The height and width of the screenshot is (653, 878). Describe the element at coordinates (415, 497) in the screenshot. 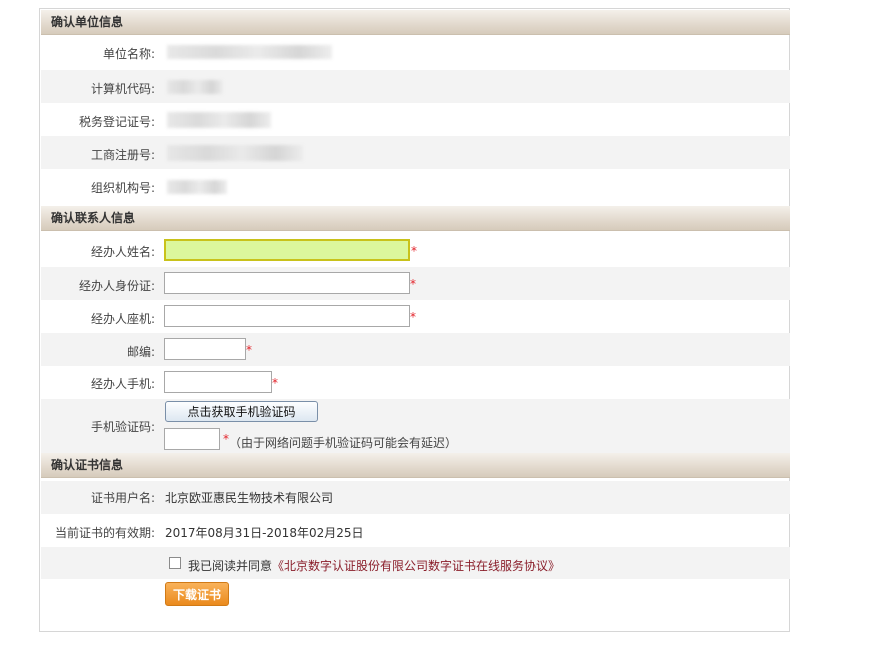

I see `cert-user-row: 证书用户名: 北京欧亚惠民生物技术有限公司` at that location.